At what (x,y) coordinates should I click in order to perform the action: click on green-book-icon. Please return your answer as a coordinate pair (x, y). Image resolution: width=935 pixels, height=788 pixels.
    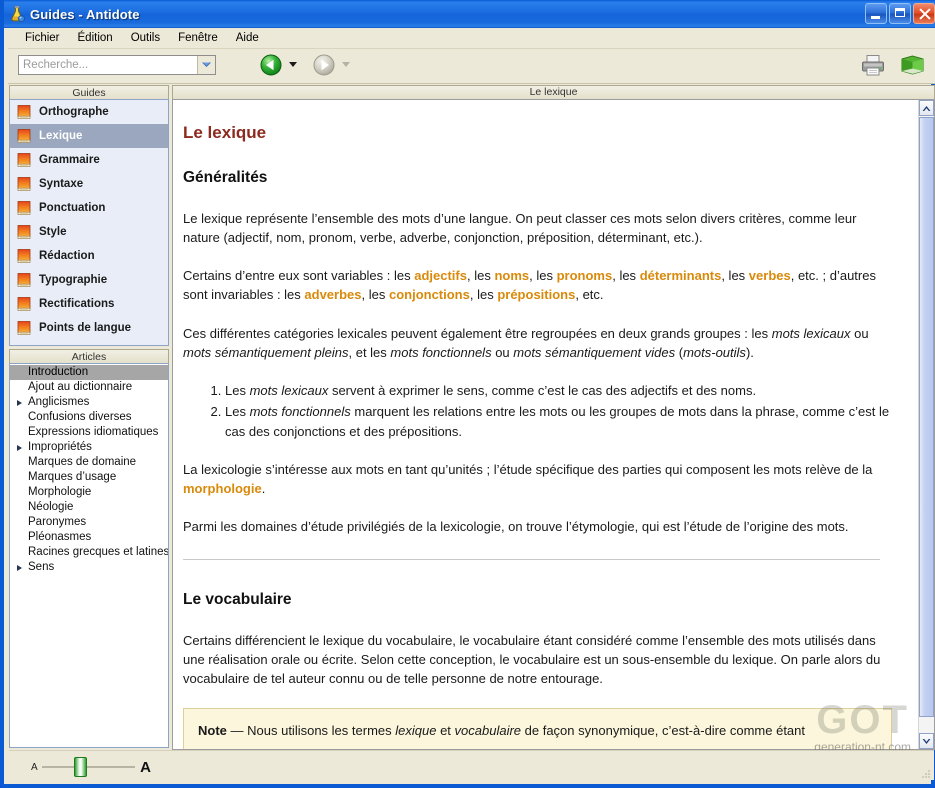
    Looking at the image, I should click on (912, 67).